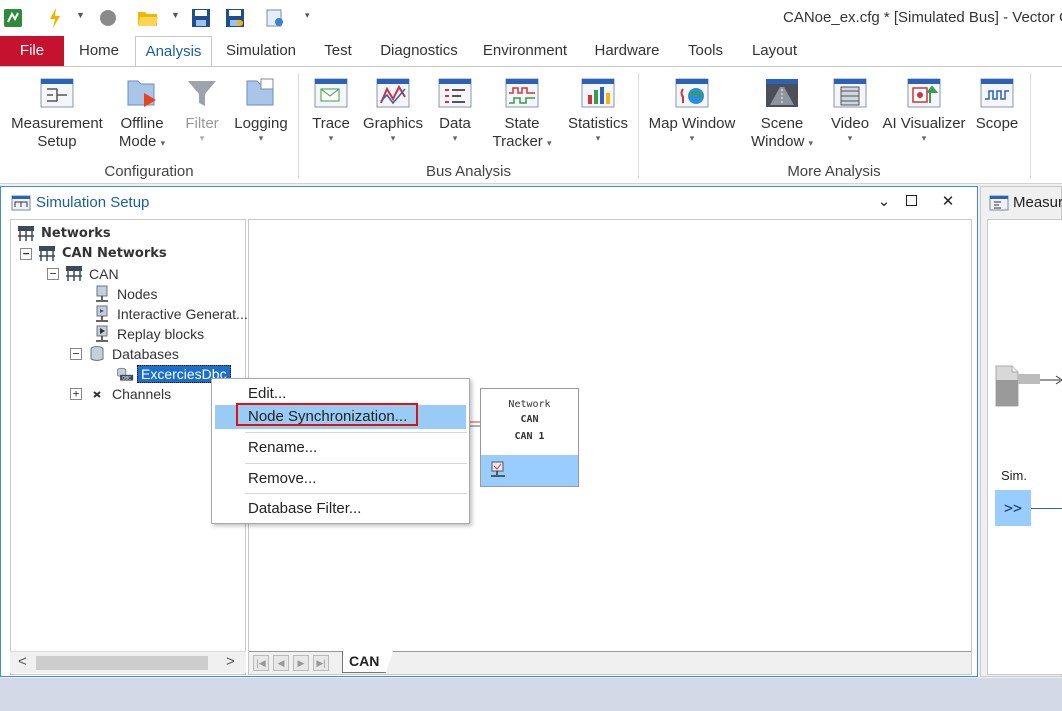 Image resolution: width=1062 pixels, height=711 pixels. I want to click on tab-layout: Layout, so click(774, 51).